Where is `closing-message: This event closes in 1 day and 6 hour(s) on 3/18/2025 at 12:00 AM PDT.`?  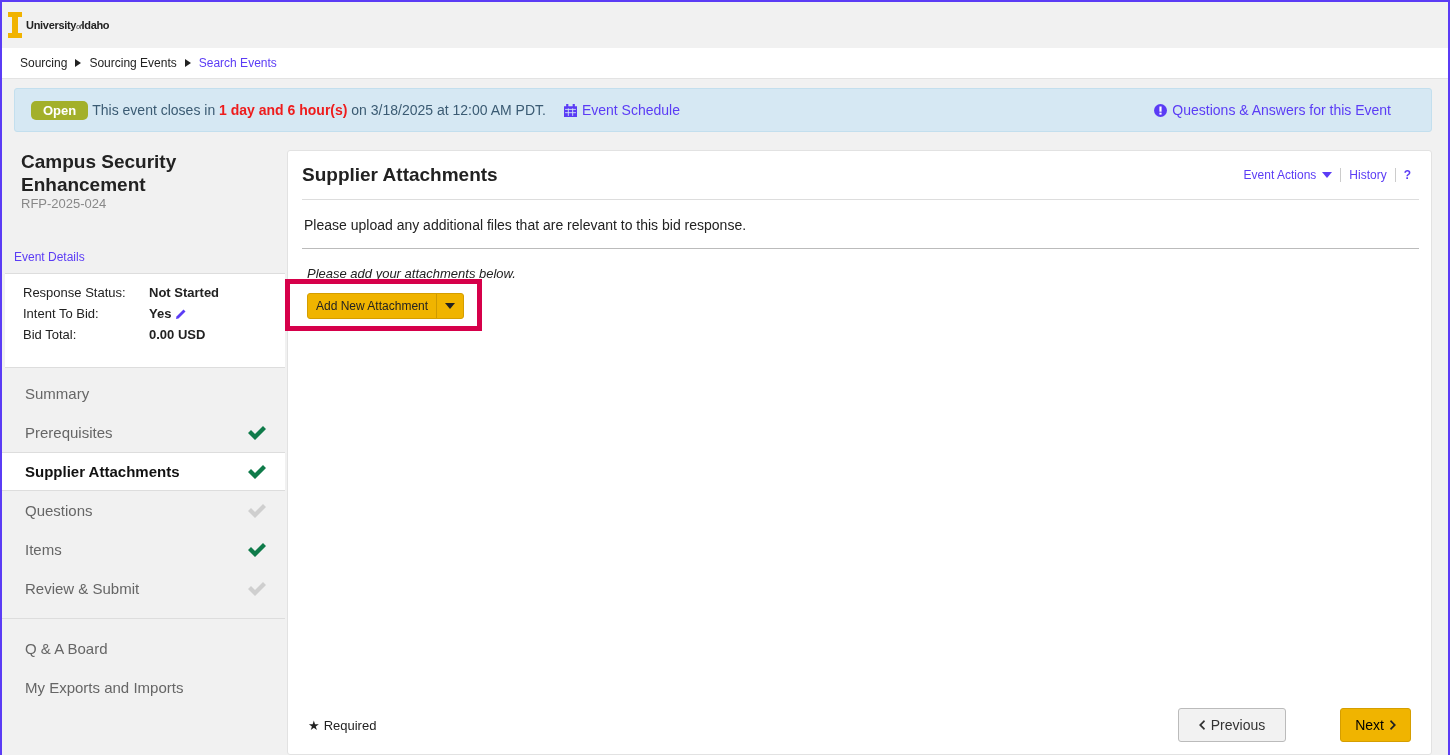 closing-message: This event closes in 1 day and 6 hour(s) on 3/18/2025 at 12:00 AM PDT. is located at coordinates (319, 110).